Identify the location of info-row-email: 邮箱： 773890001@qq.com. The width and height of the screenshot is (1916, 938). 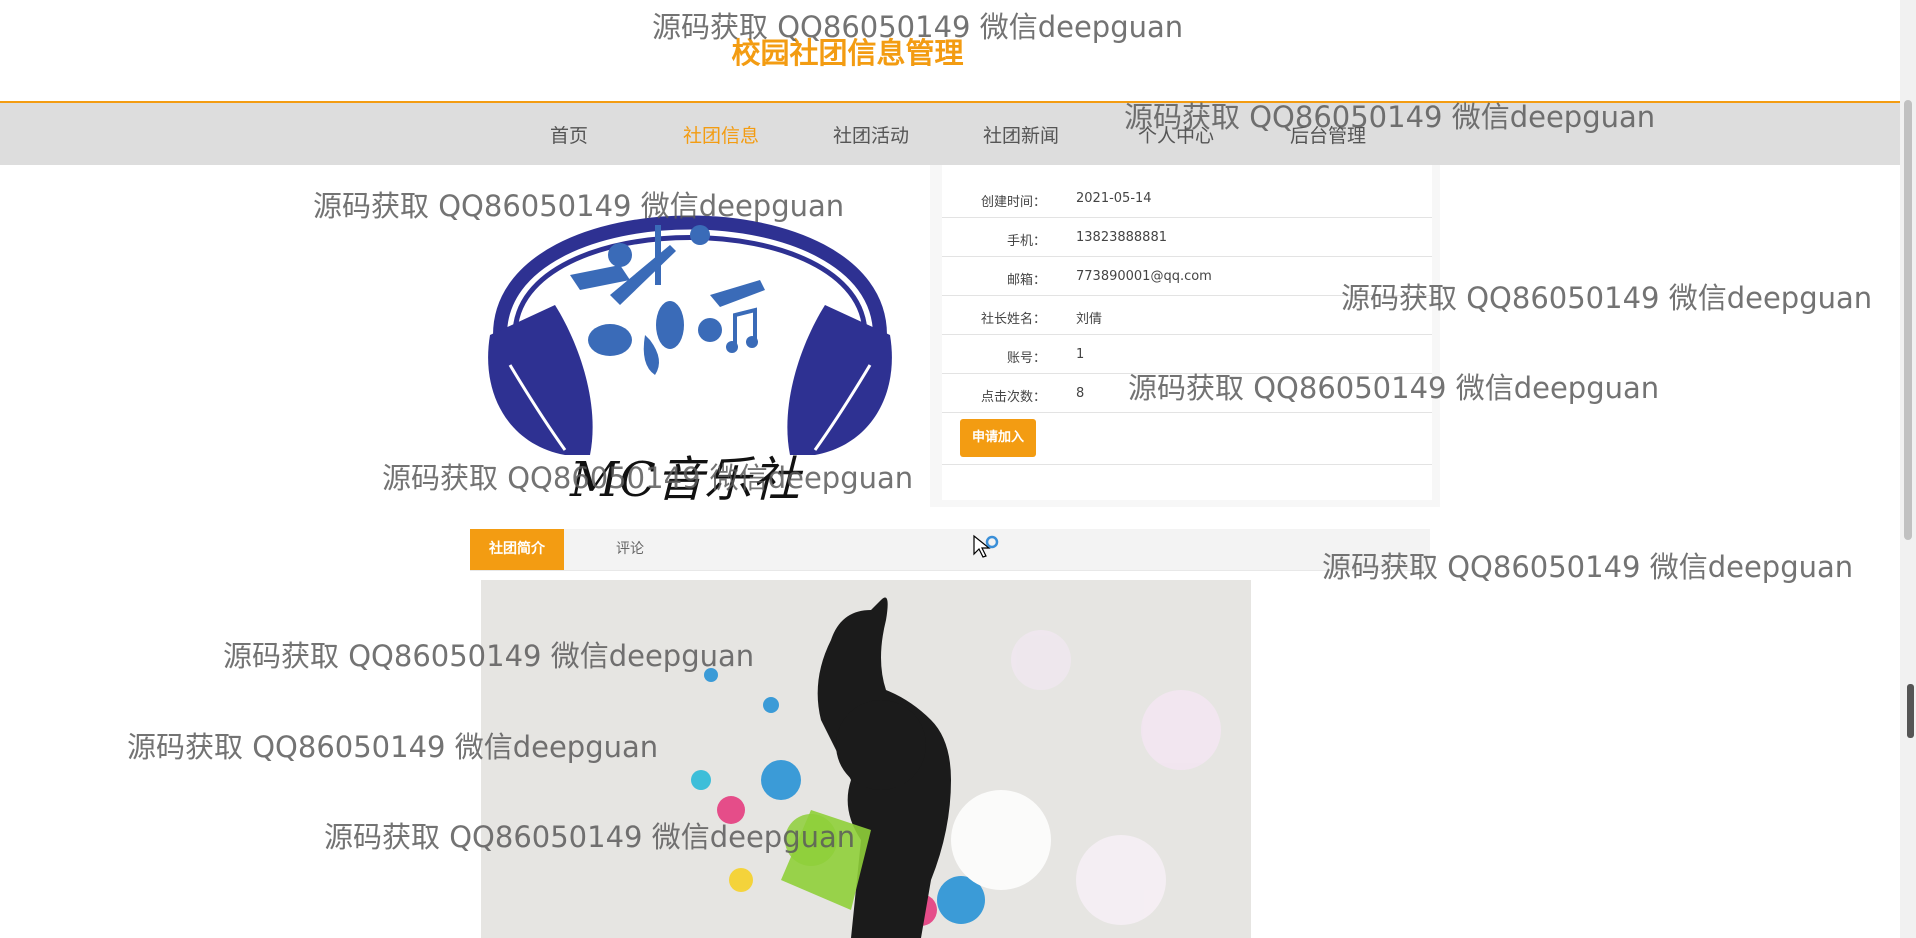
(1187, 276).